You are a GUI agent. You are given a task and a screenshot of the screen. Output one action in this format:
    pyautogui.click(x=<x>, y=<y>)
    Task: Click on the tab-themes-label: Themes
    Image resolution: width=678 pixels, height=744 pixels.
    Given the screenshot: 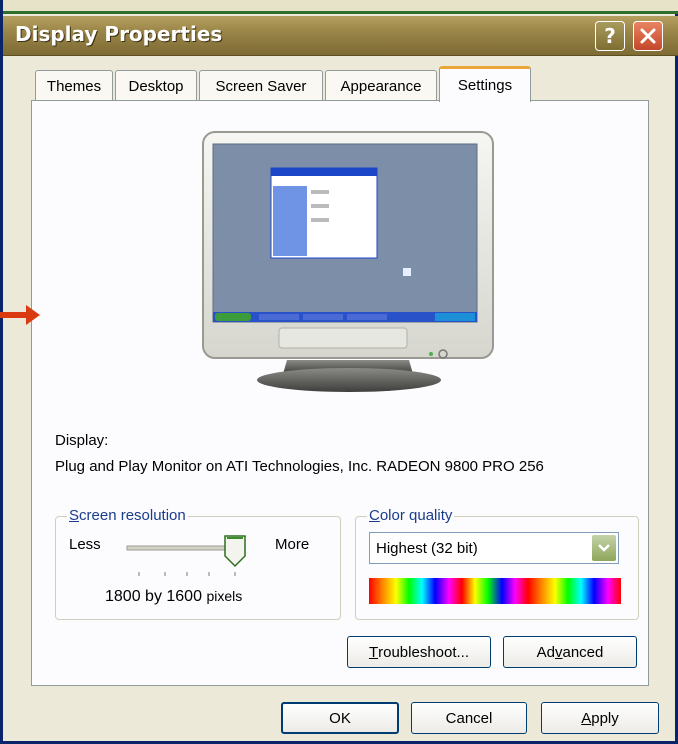 What is the action you would take?
    pyautogui.click(x=74, y=86)
    